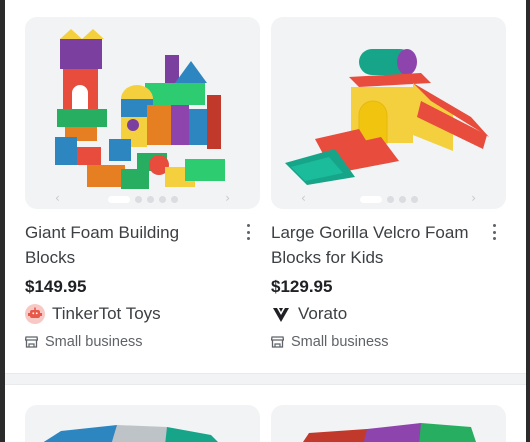 This screenshot has width=530, height=442. Describe the element at coordinates (142, 423) in the screenshot. I see `product-card-3-partial` at that location.